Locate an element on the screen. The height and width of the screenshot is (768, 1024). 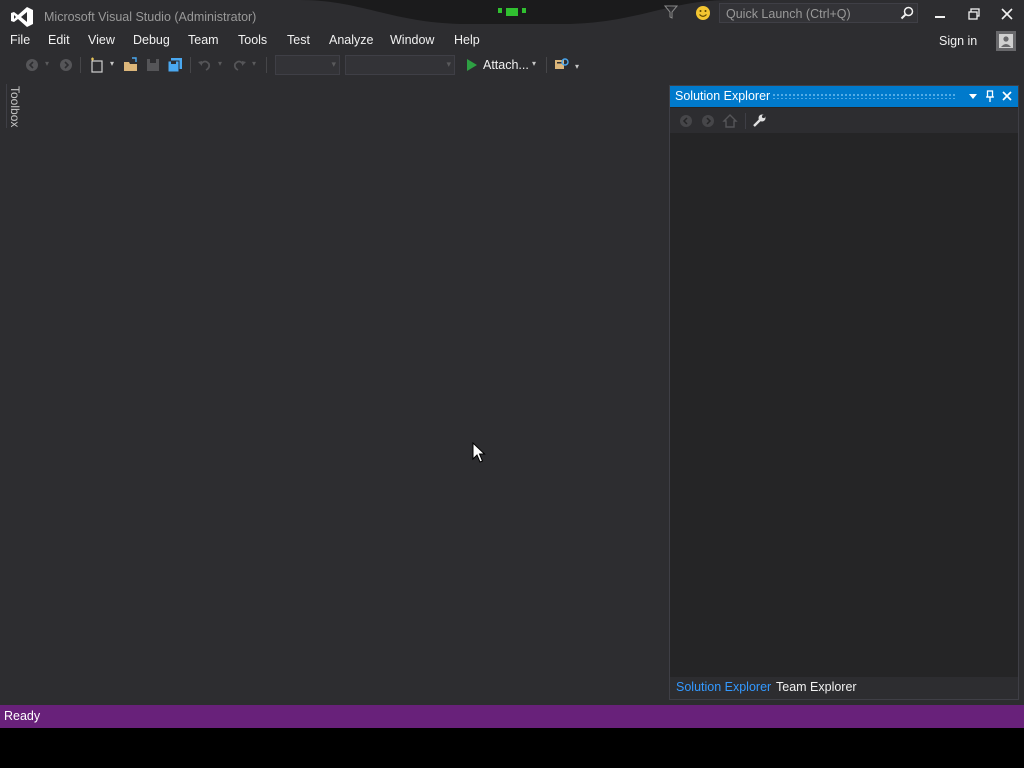
close-button is located at coordinates (1007, 14).